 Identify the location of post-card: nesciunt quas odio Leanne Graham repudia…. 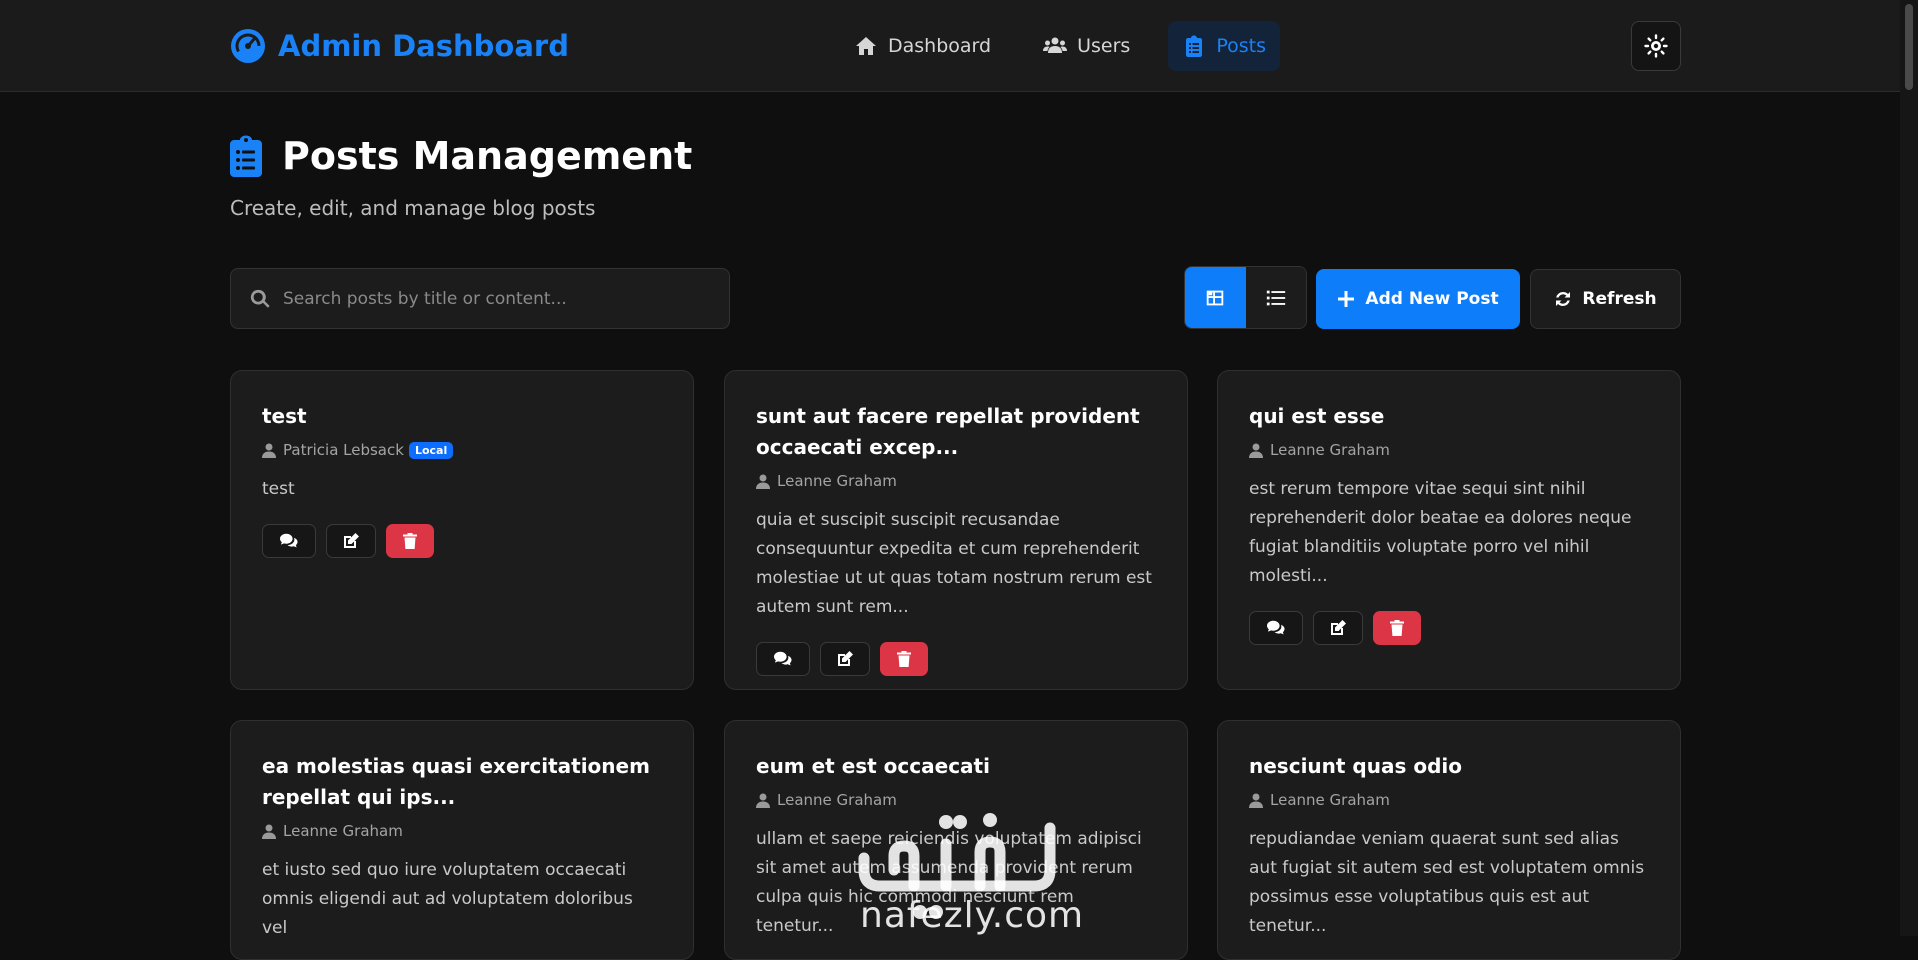
(1449, 840).